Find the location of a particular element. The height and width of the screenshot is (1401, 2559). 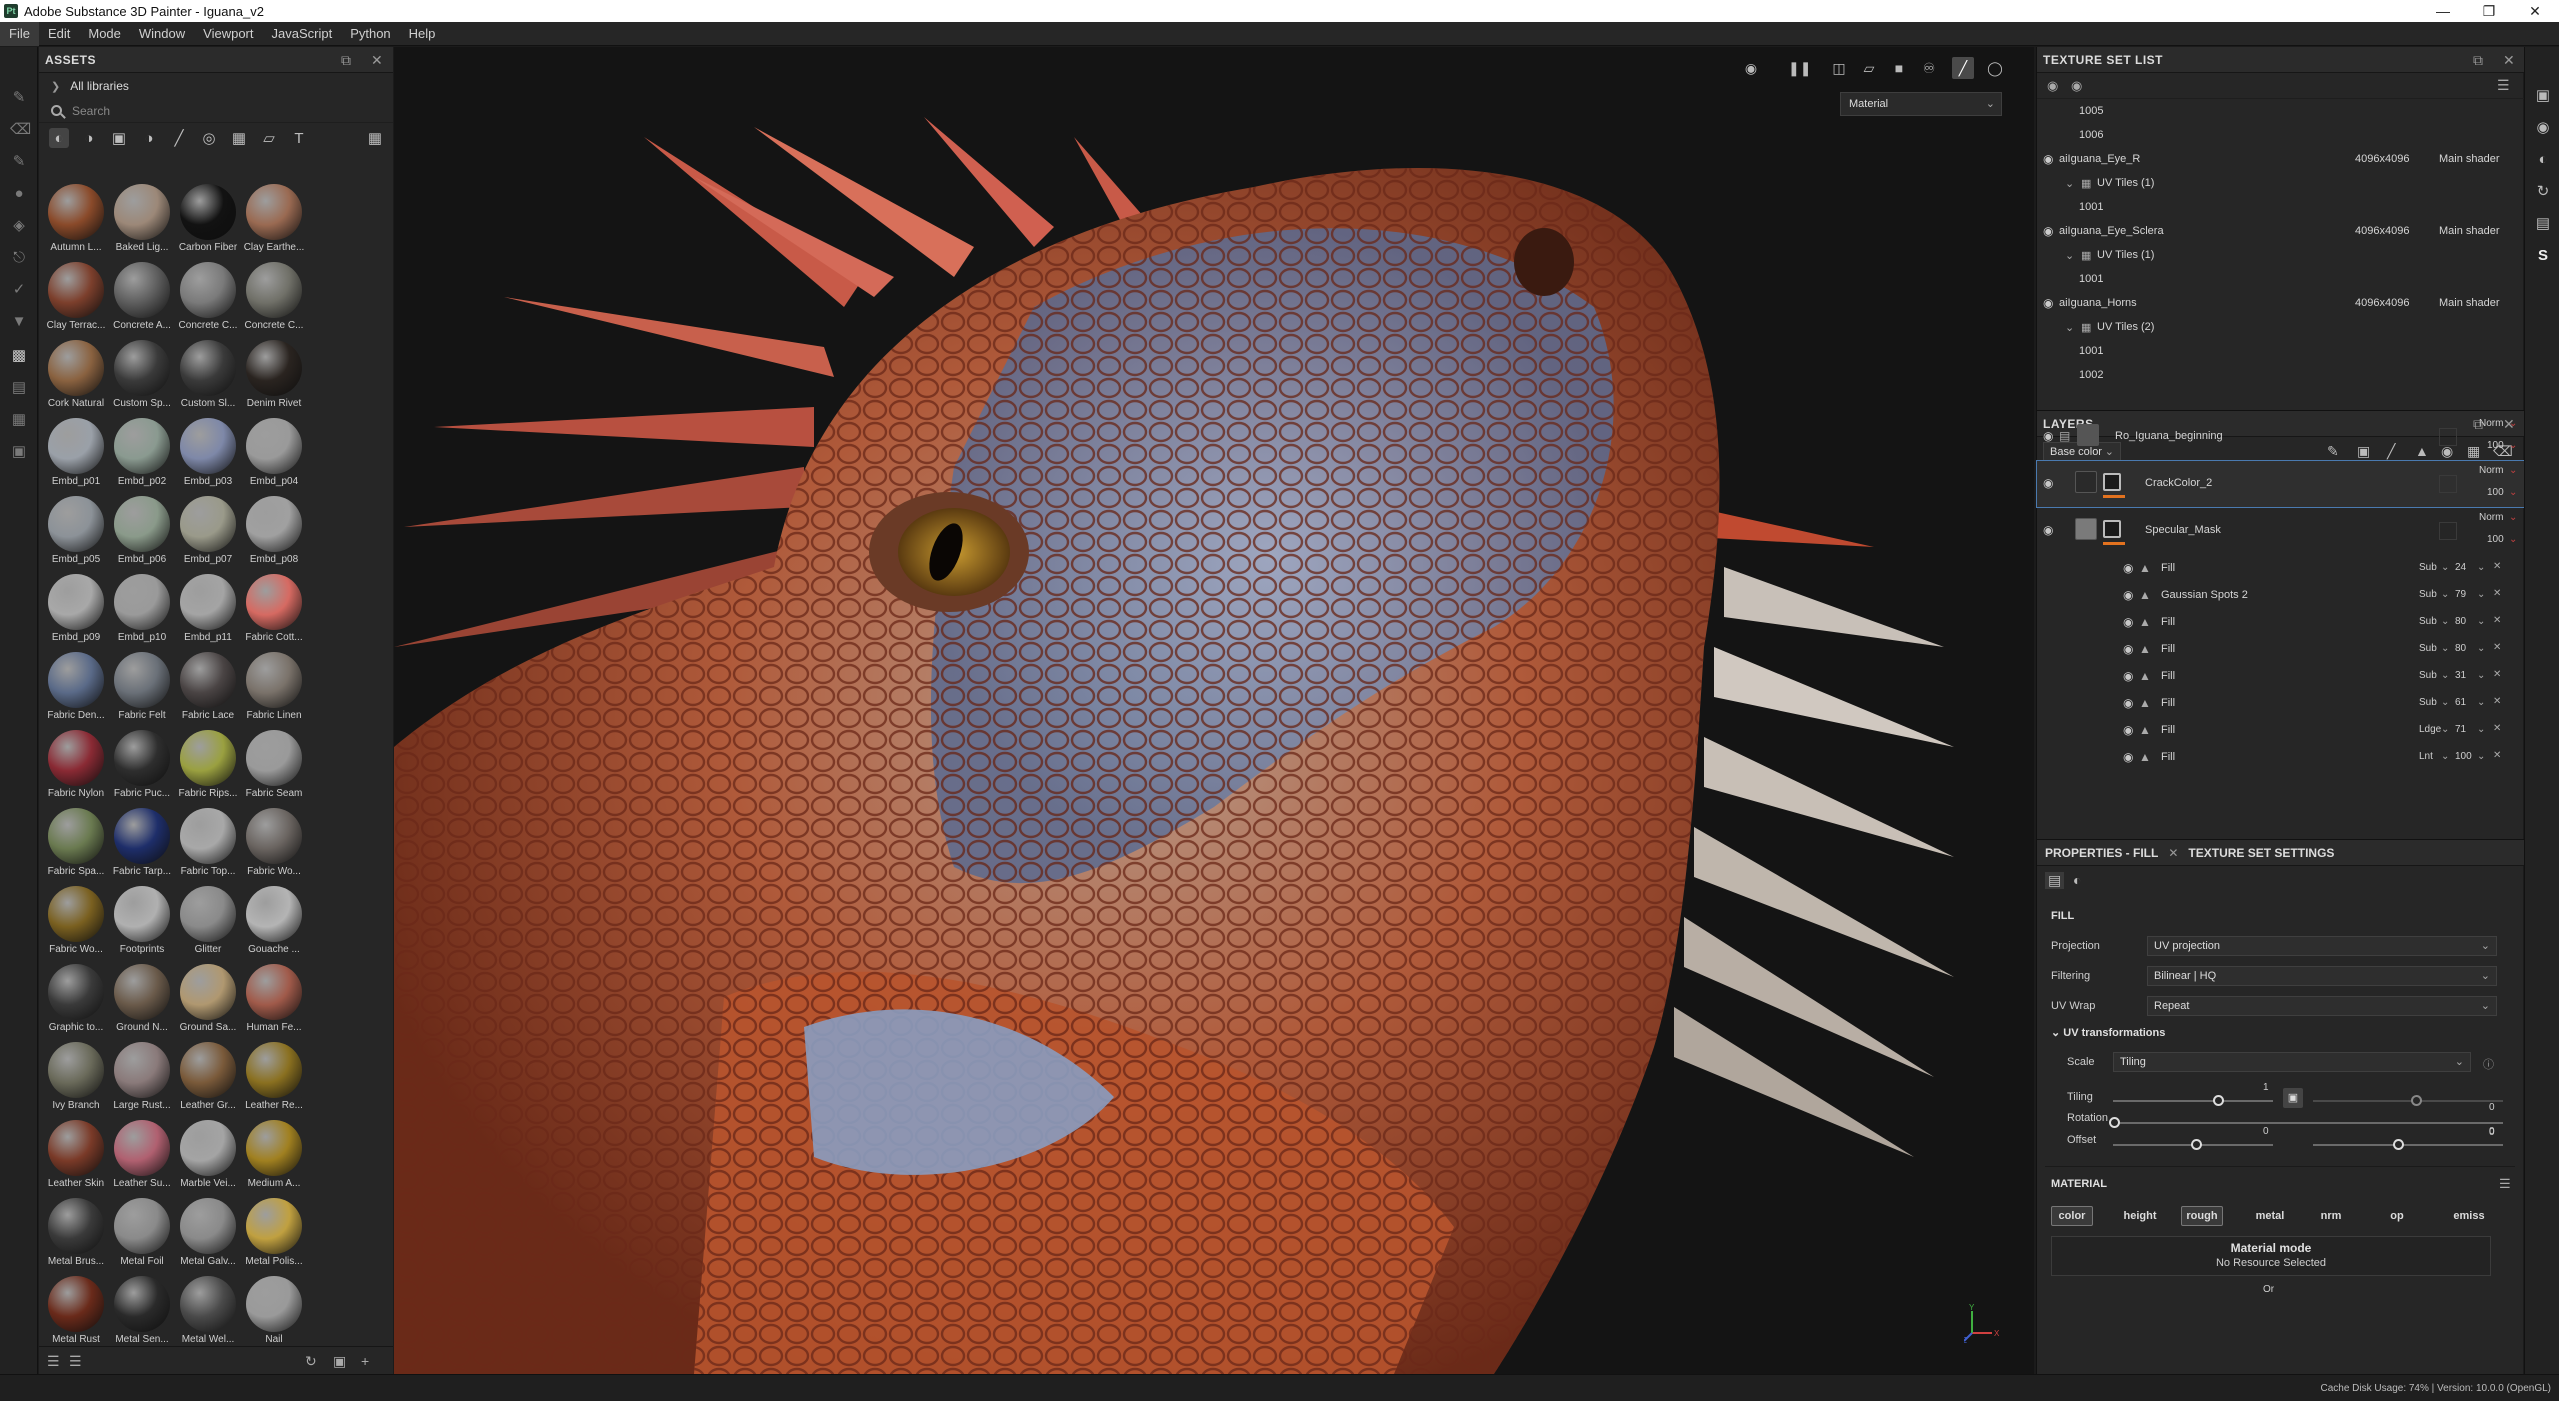

assets-panel-icon: ▩ is located at coordinates (19, 356).